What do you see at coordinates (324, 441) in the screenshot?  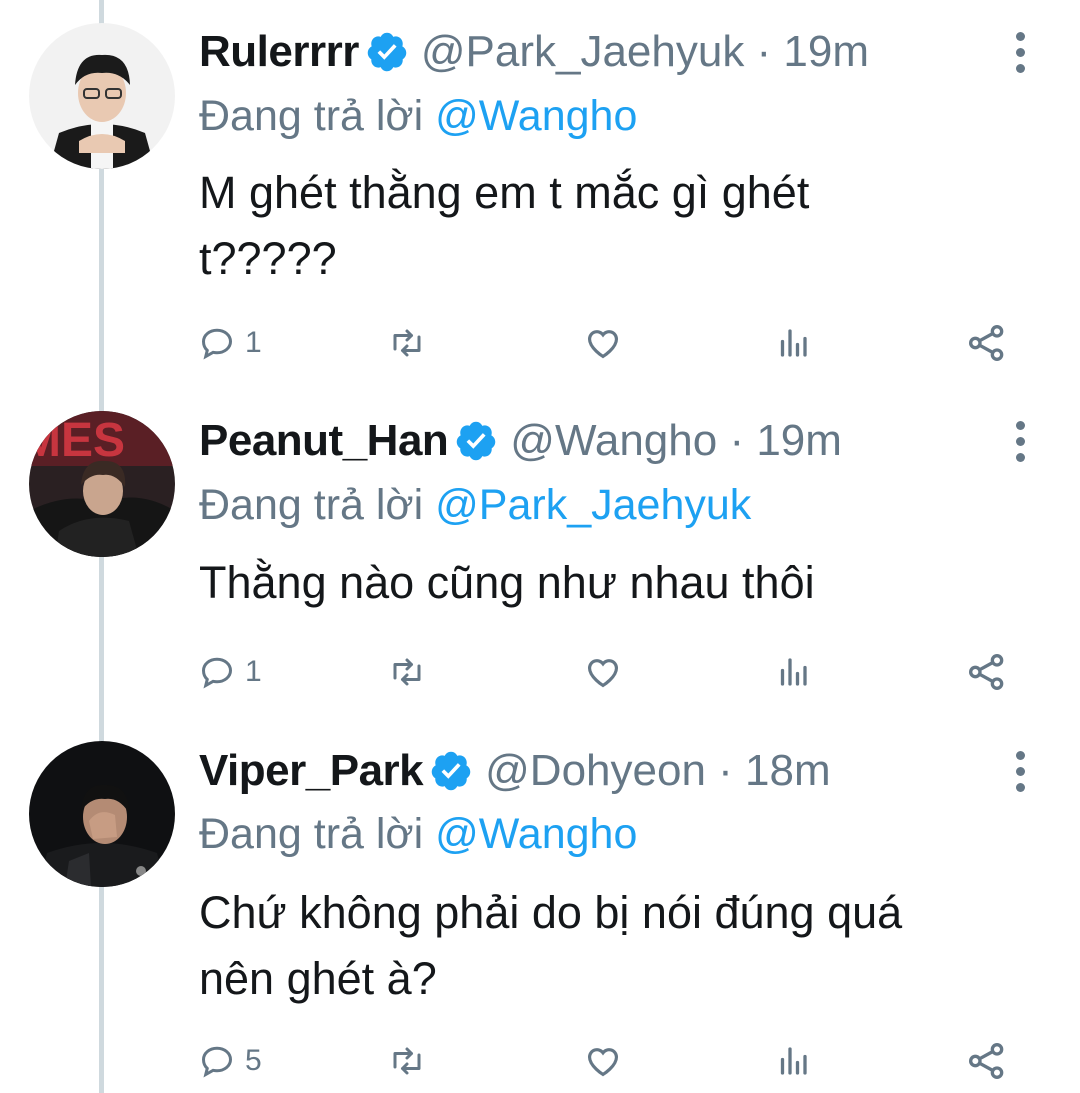 I see `display-name: Peanut_Han` at bounding box center [324, 441].